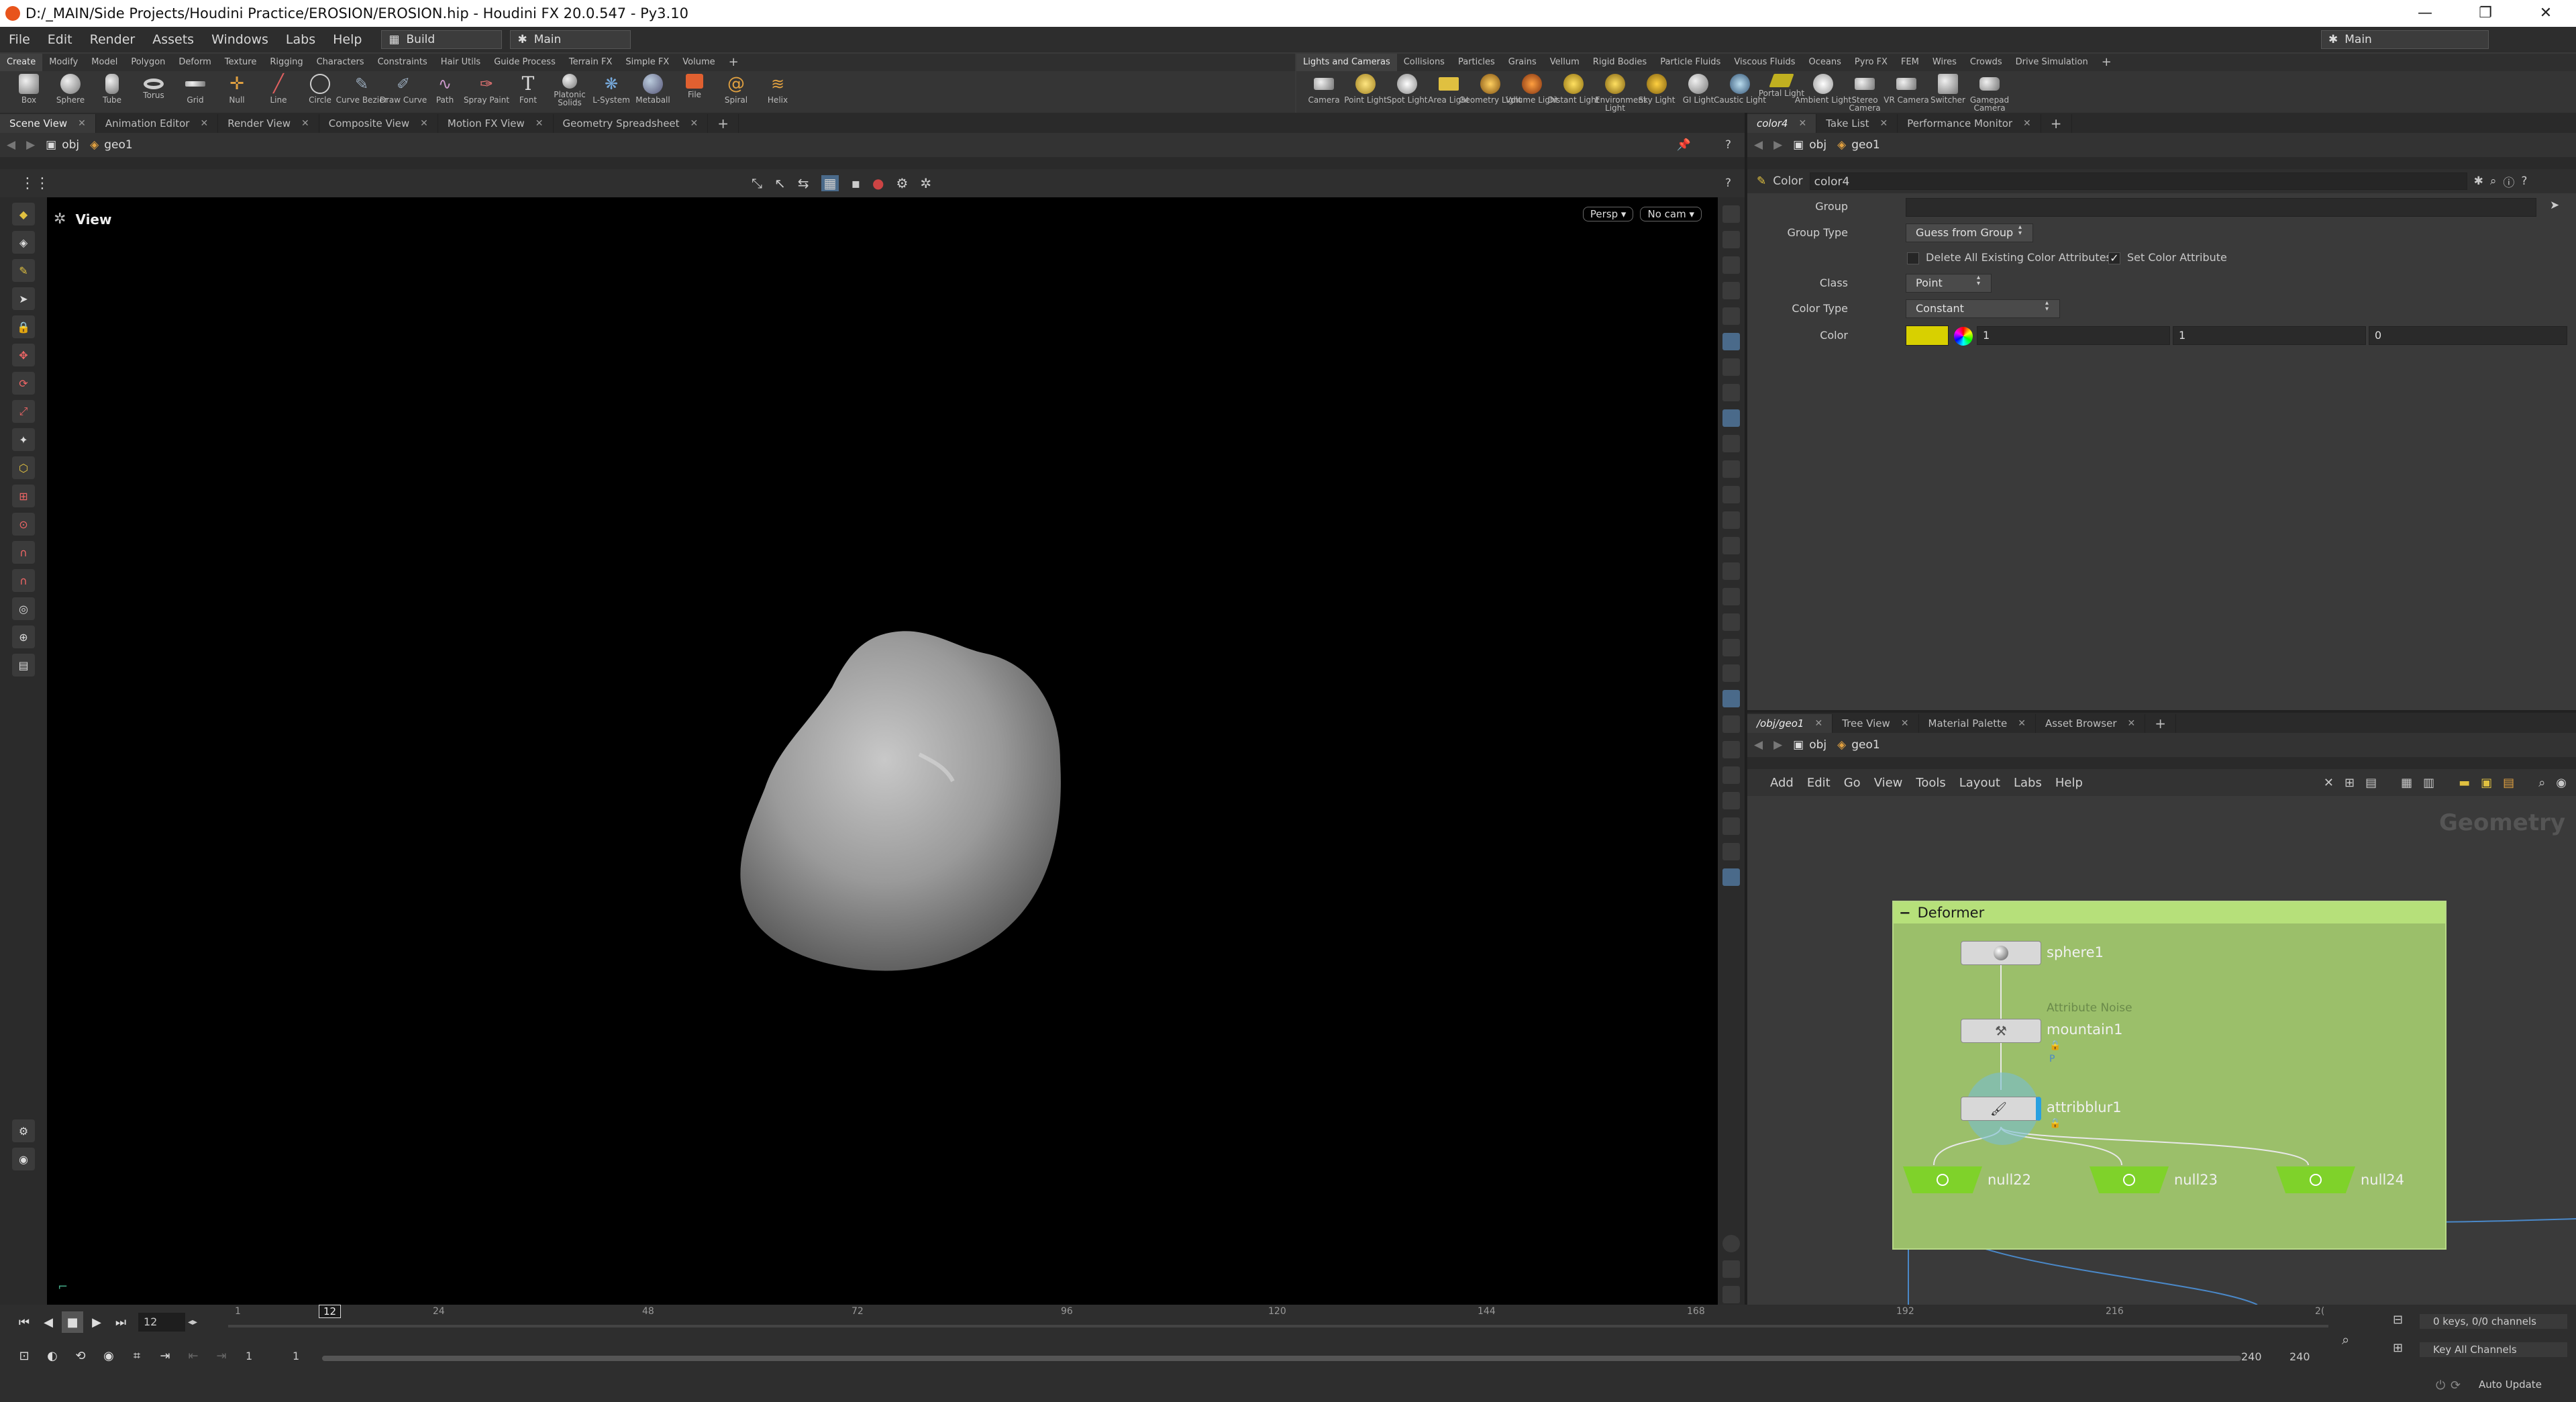  What do you see at coordinates (2073, 335) in the screenshot?
I see `color-r-field: 1` at bounding box center [2073, 335].